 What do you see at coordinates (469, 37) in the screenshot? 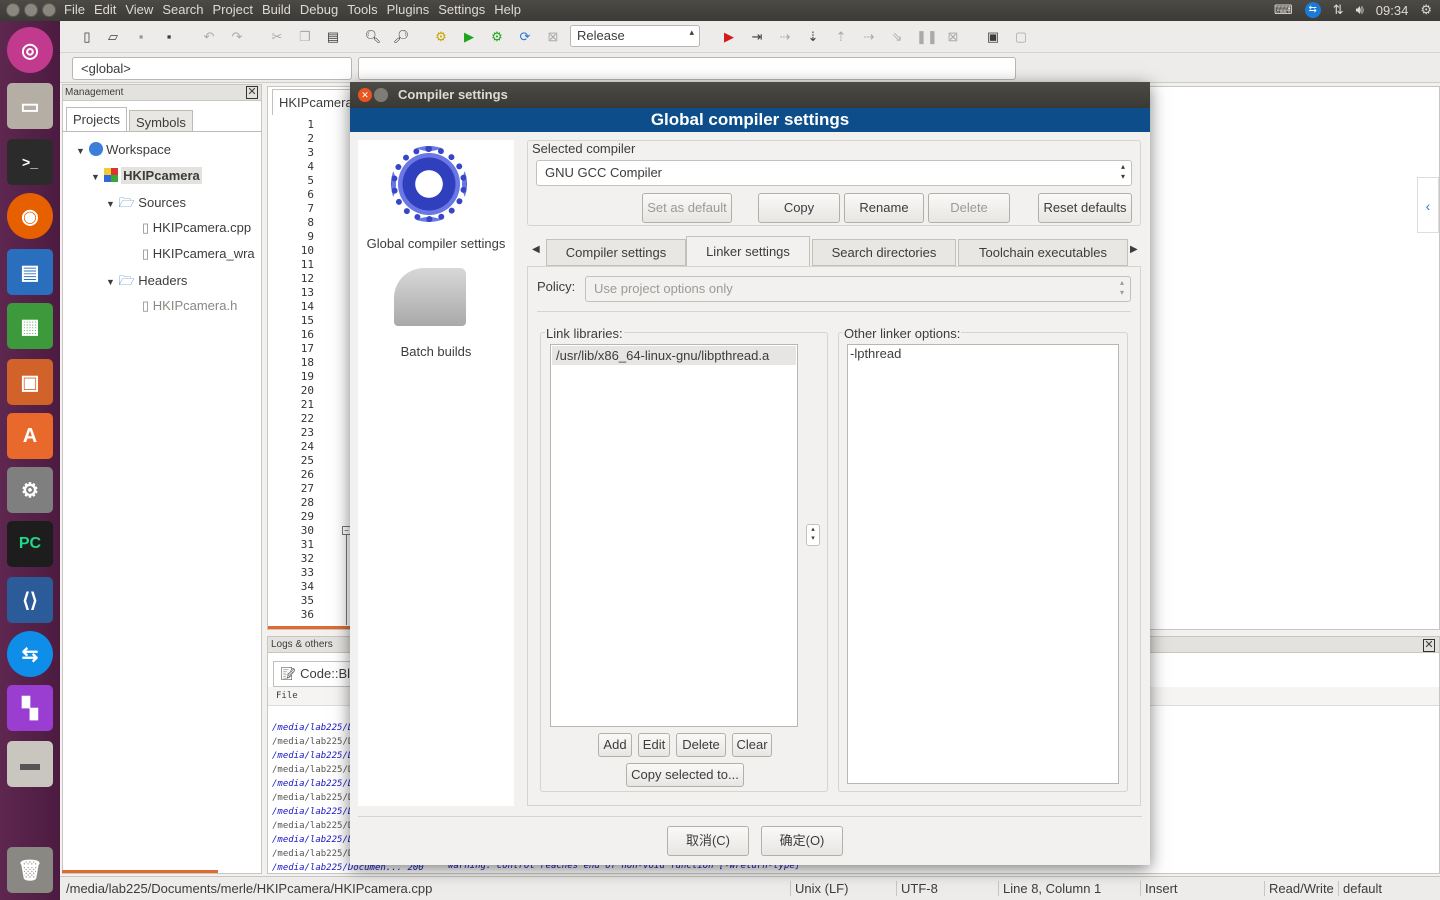
I see `run-icon: ▶` at bounding box center [469, 37].